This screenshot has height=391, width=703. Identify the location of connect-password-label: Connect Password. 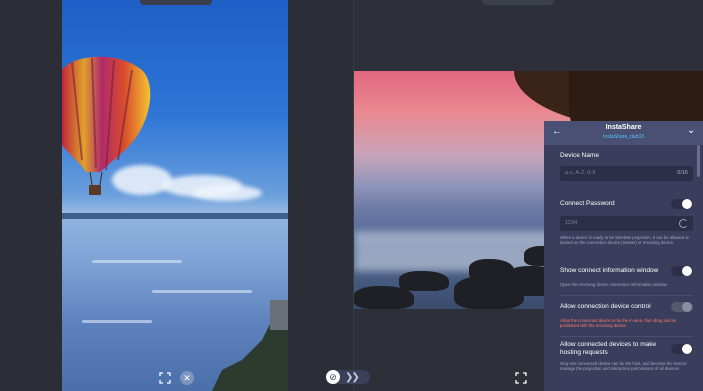
(587, 203).